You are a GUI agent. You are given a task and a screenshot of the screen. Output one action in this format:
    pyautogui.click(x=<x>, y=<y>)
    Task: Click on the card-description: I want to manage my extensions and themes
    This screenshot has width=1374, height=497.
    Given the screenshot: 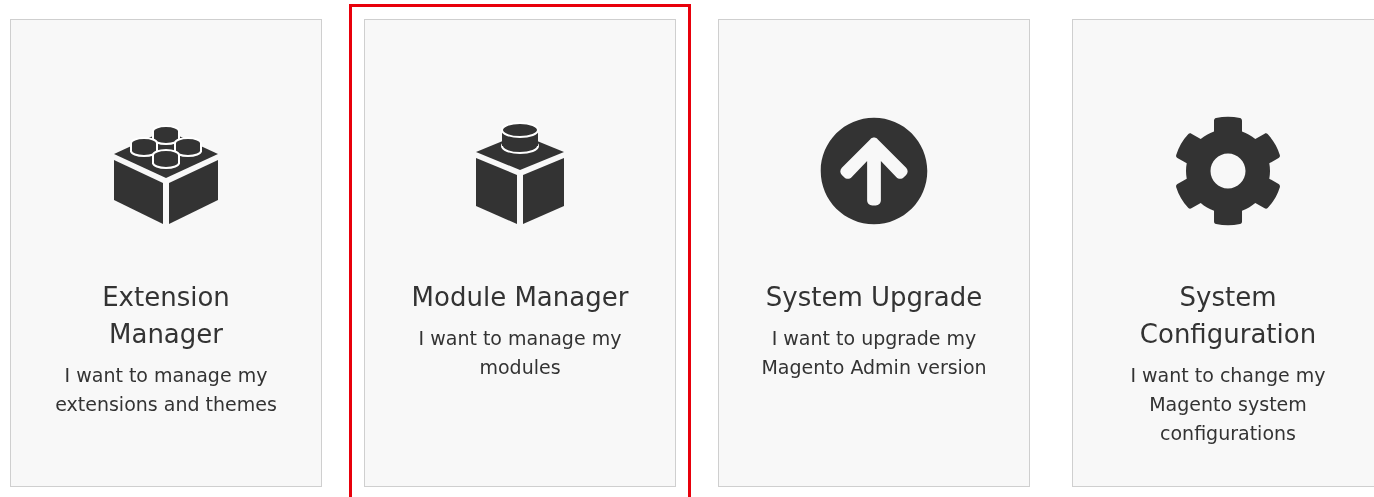 What is the action you would take?
    pyautogui.click(x=166, y=390)
    